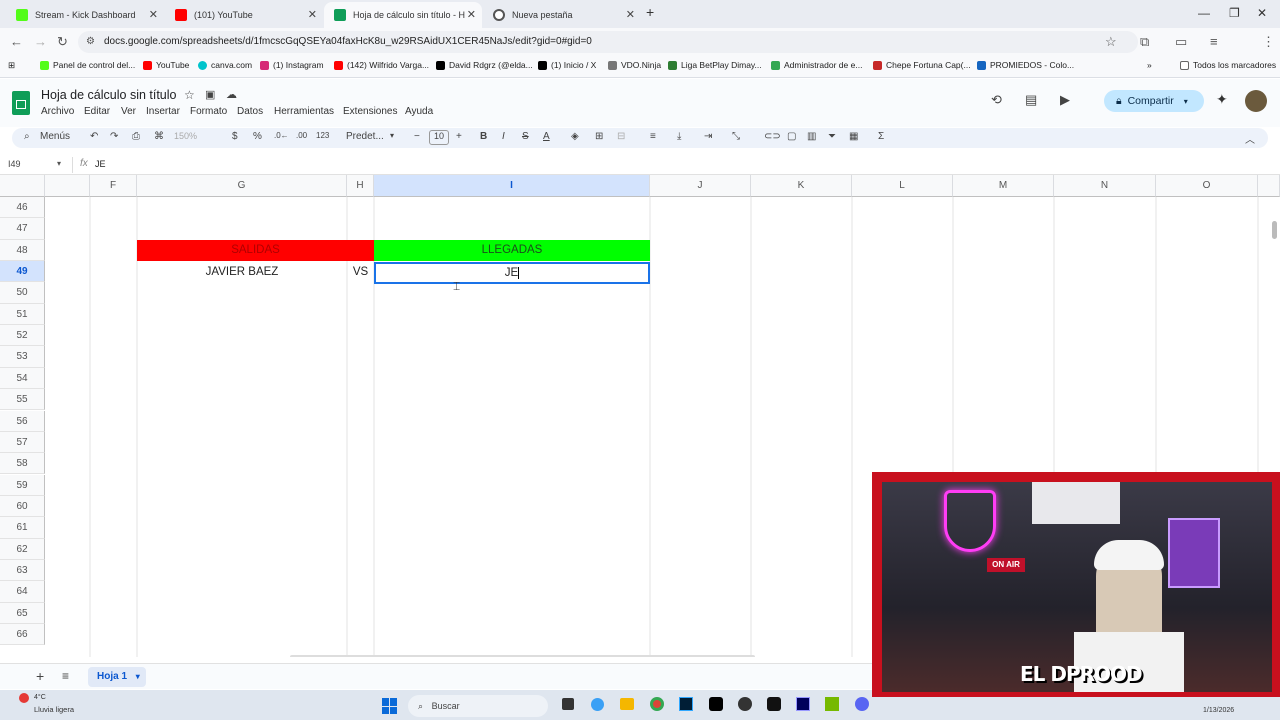  I want to click on rotate-icon: ⤡, so click(736, 136).